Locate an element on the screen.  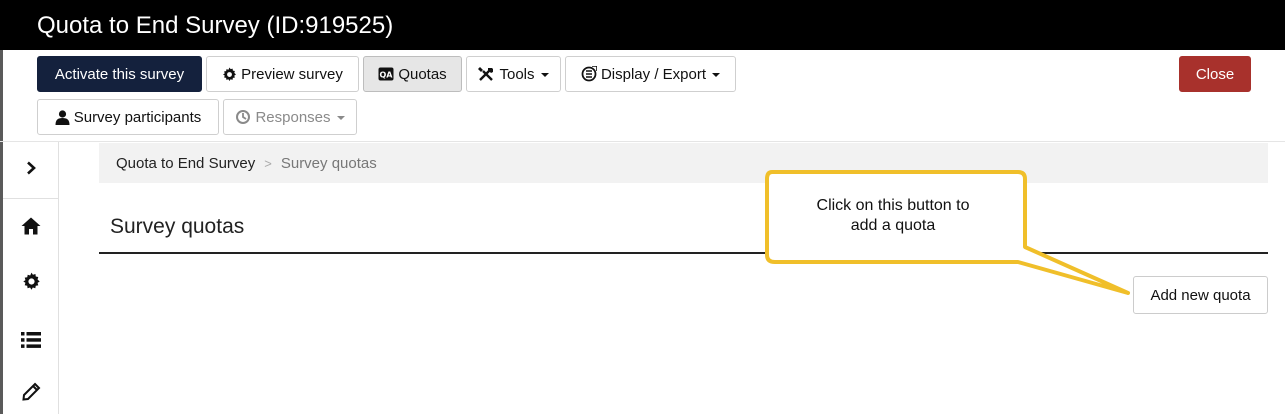
sidebar-item-settings is located at coordinates (31, 284).